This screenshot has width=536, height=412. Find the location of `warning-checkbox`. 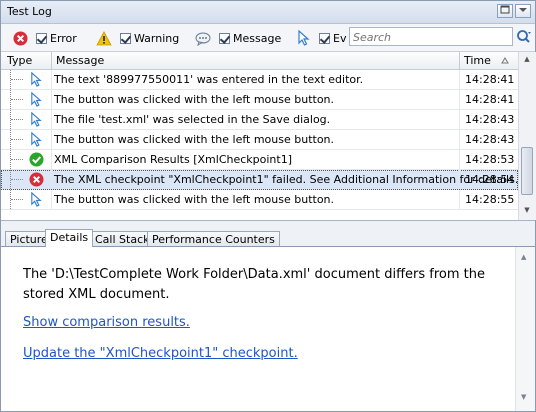

warning-checkbox is located at coordinates (125, 38).